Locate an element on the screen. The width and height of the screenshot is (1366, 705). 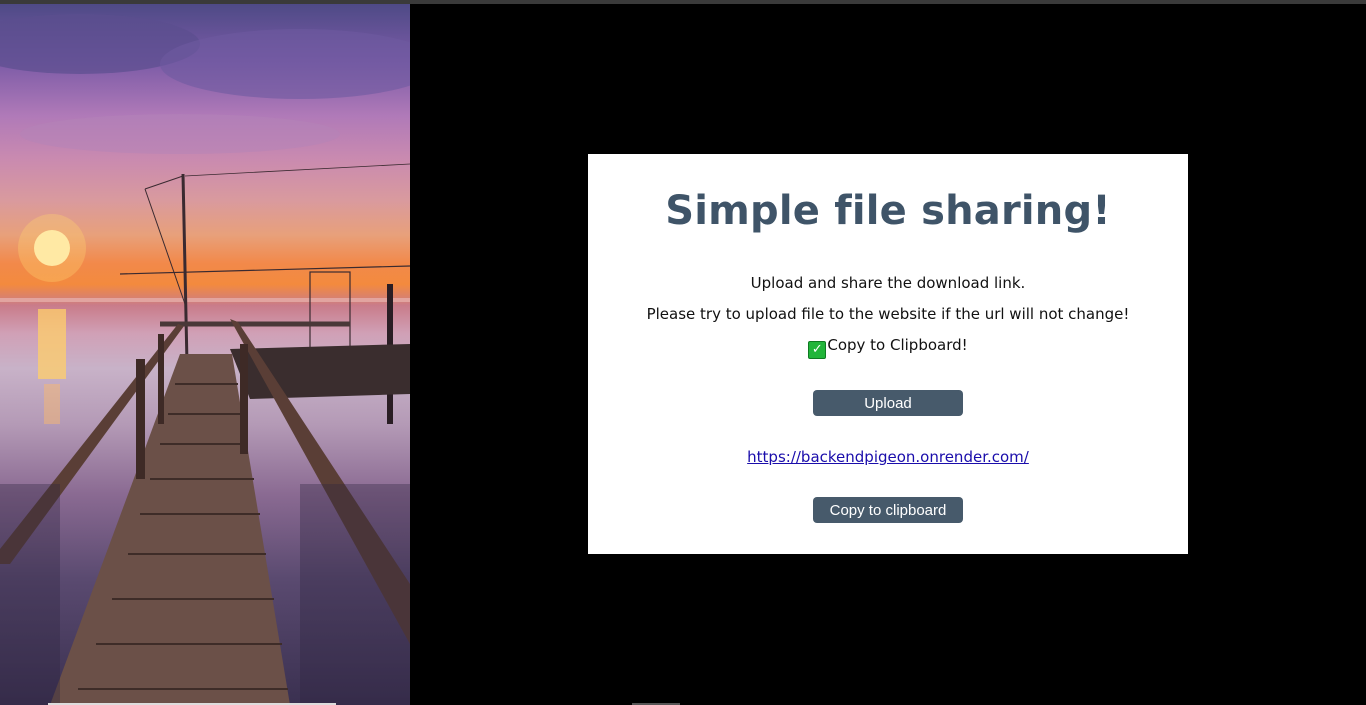
check-mark-icon: ✓ is located at coordinates (817, 350).